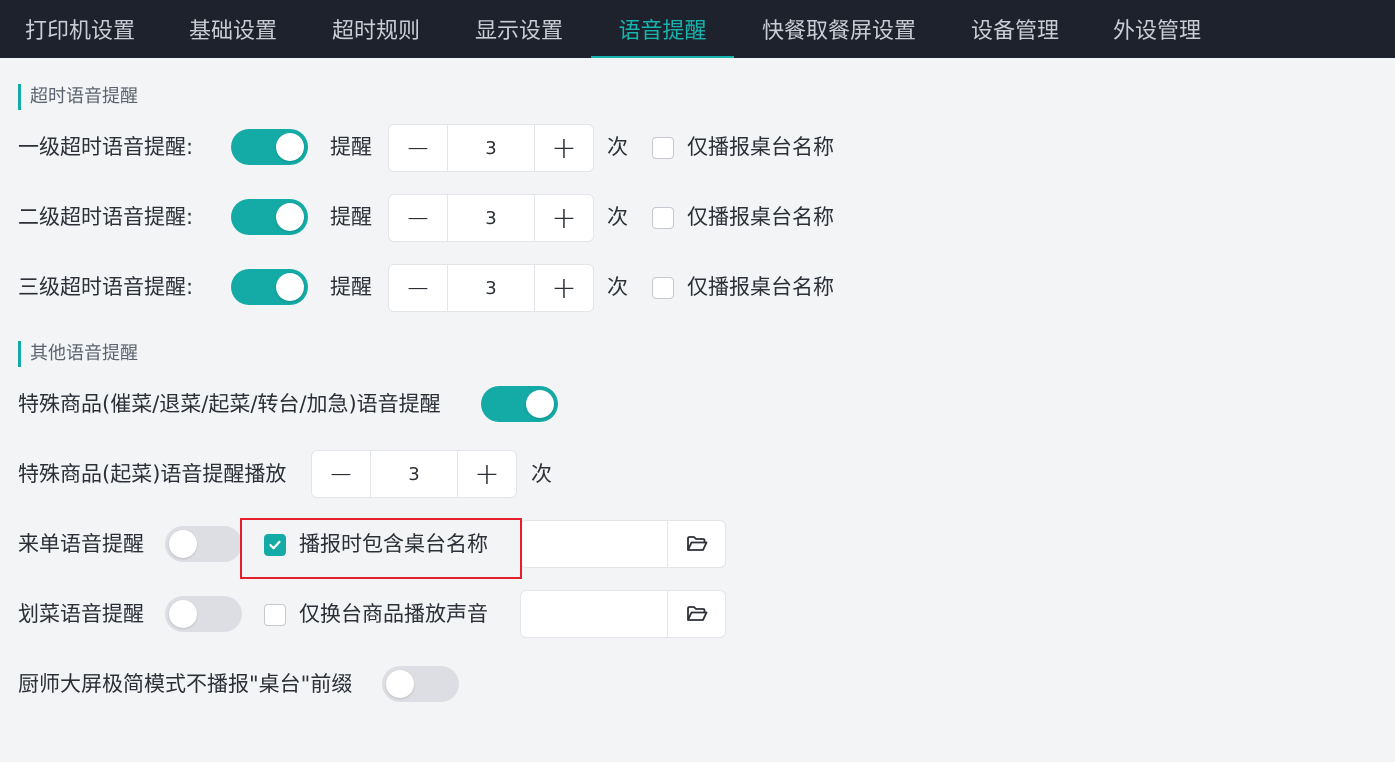 The height and width of the screenshot is (762, 1395). Describe the element at coordinates (106, 287) in the screenshot. I see `level3-label: 三级超时语音提醒:` at that location.